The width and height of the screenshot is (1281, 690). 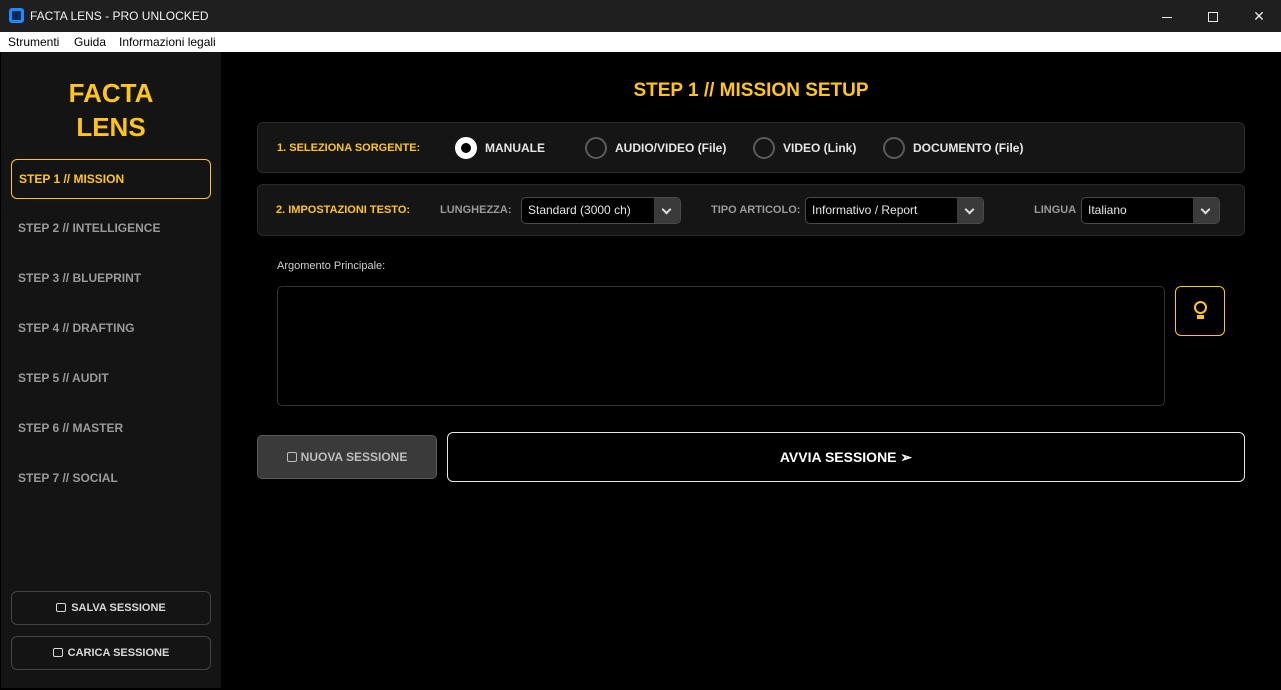 I want to click on radio-selected-icon, so click(x=466, y=148).